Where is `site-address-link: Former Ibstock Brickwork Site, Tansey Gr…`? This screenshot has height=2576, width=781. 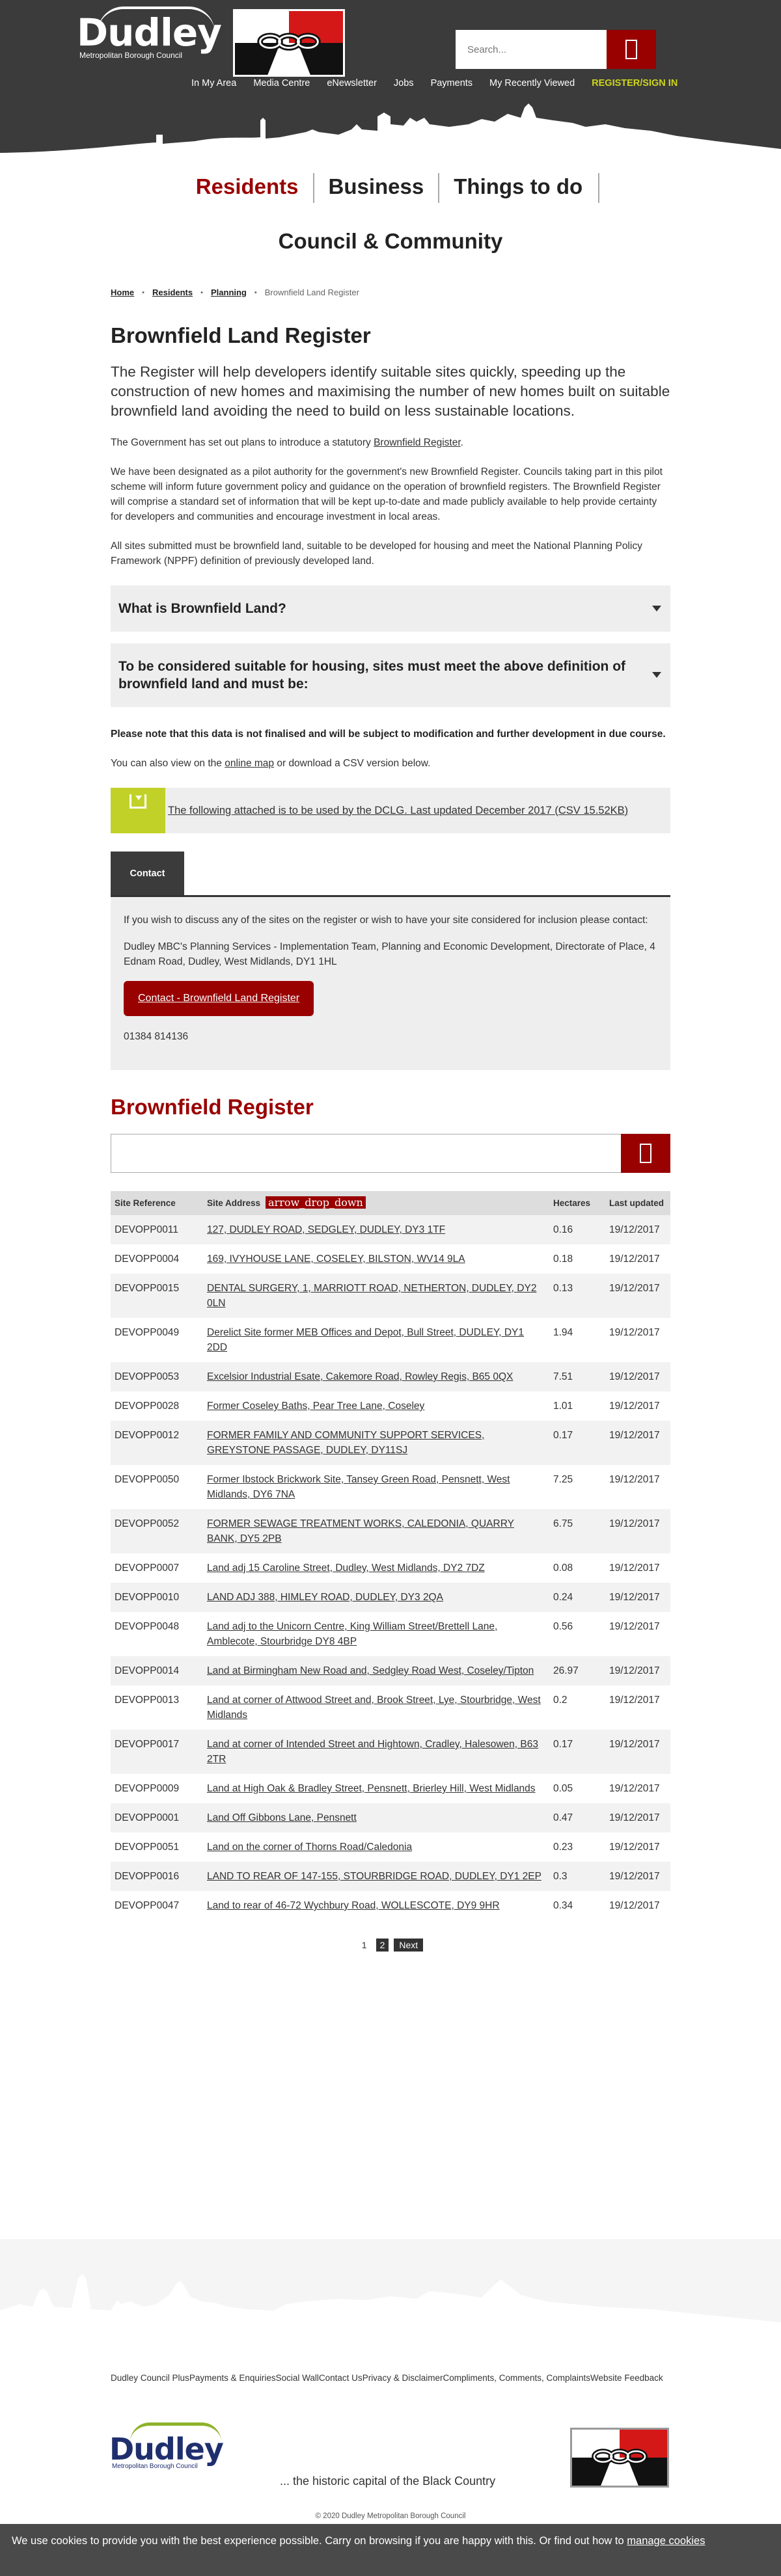 site-address-link: Former Ibstock Brickwork Site, Tansey Gr… is located at coordinates (358, 1487).